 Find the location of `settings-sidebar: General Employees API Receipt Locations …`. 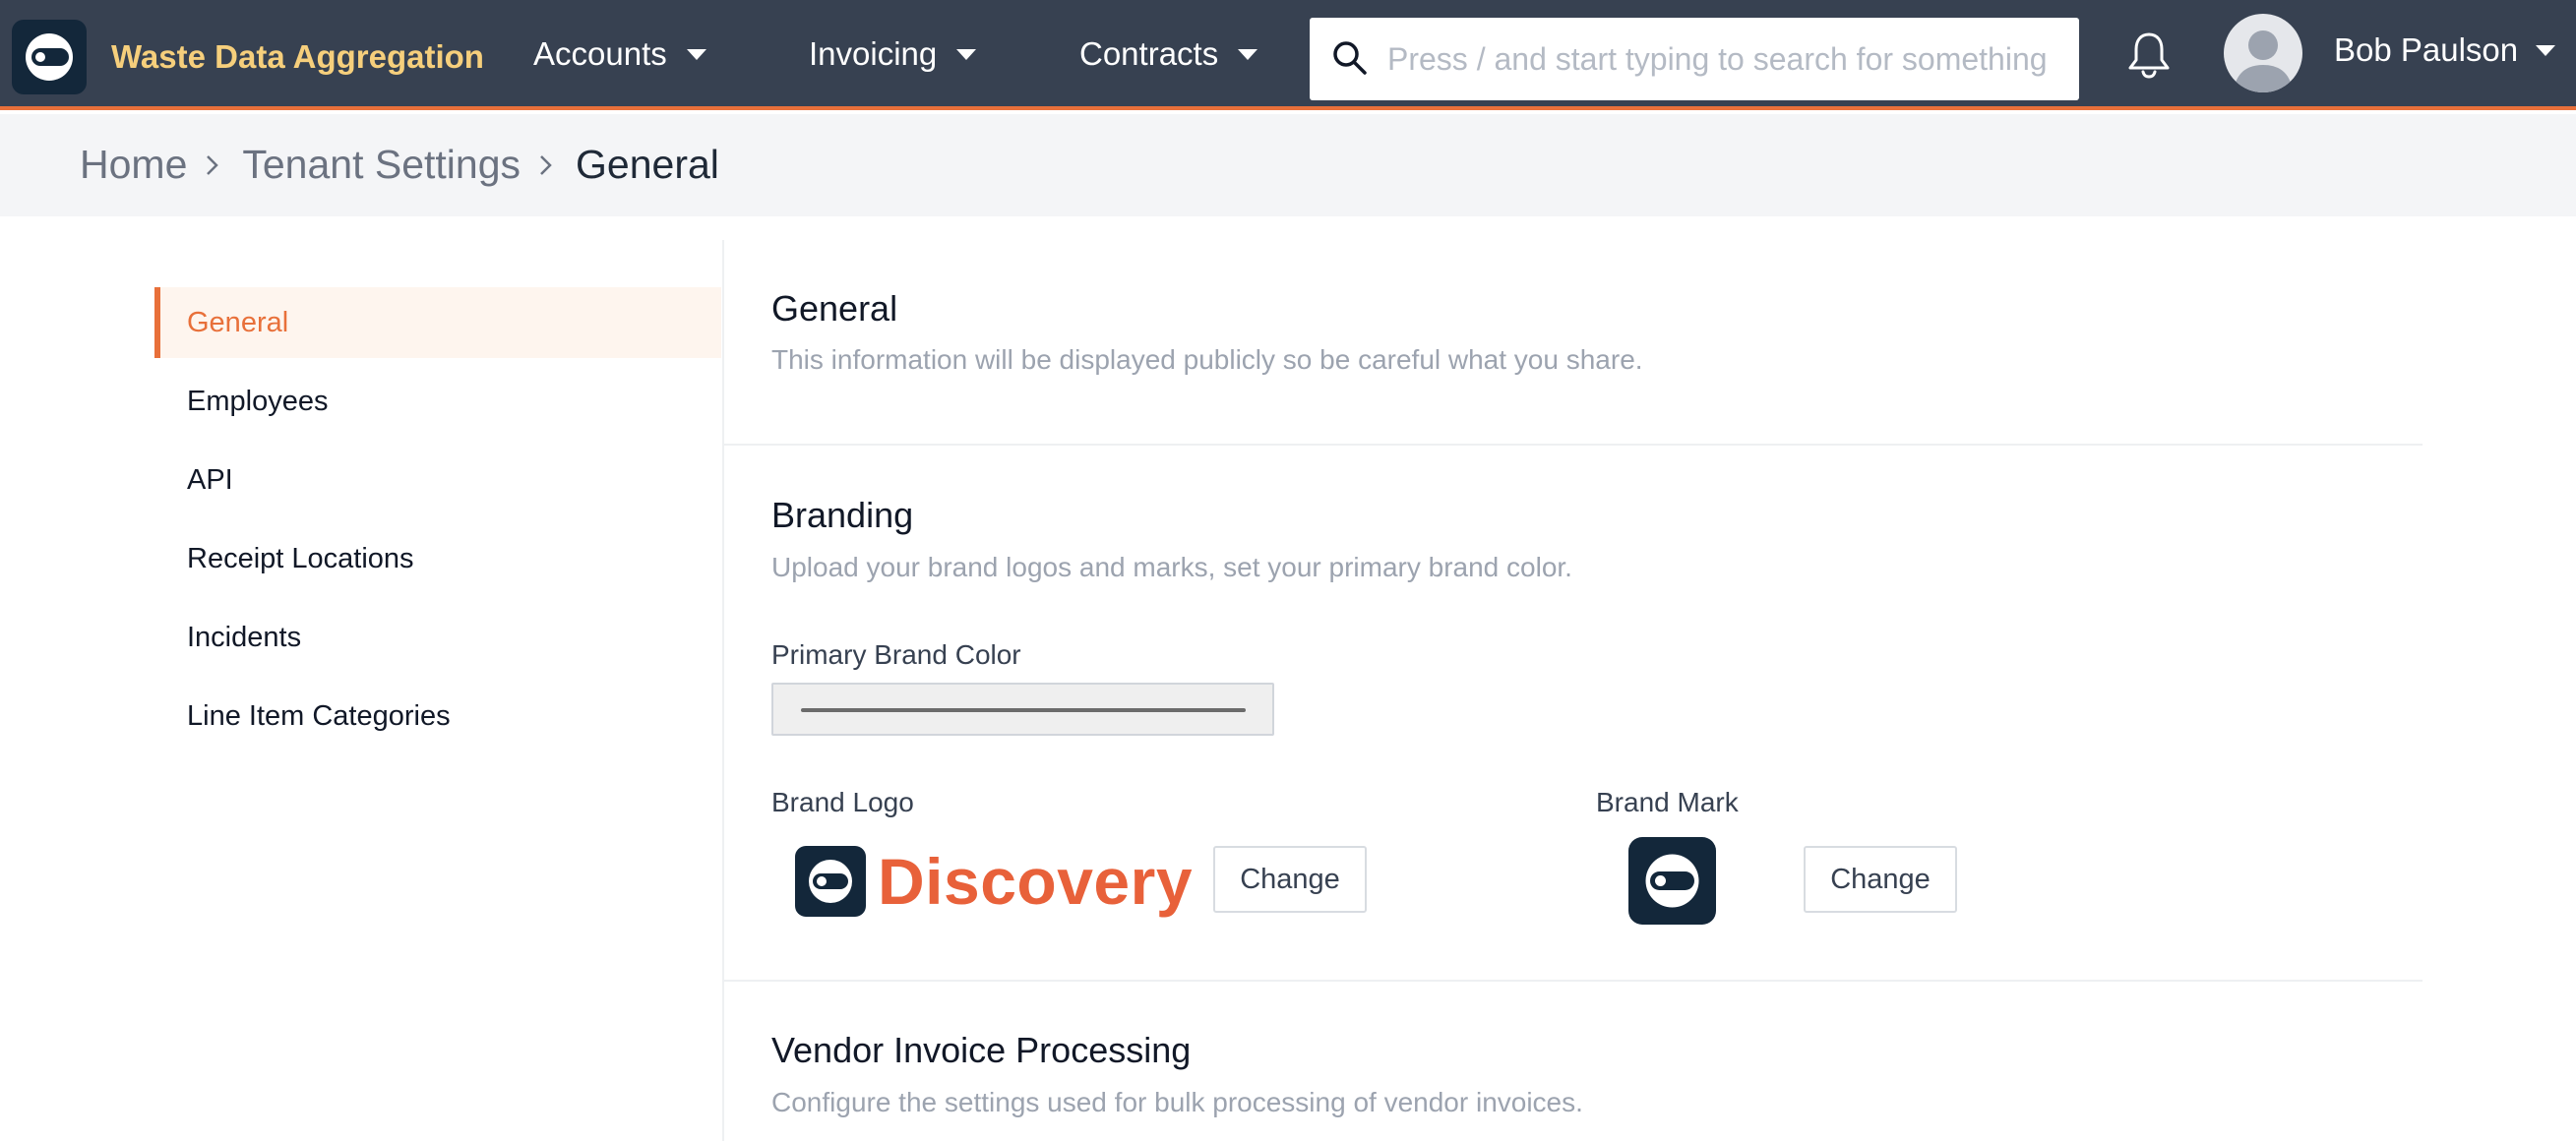

settings-sidebar: General Employees API Receipt Locations … is located at coordinates (437, 523).